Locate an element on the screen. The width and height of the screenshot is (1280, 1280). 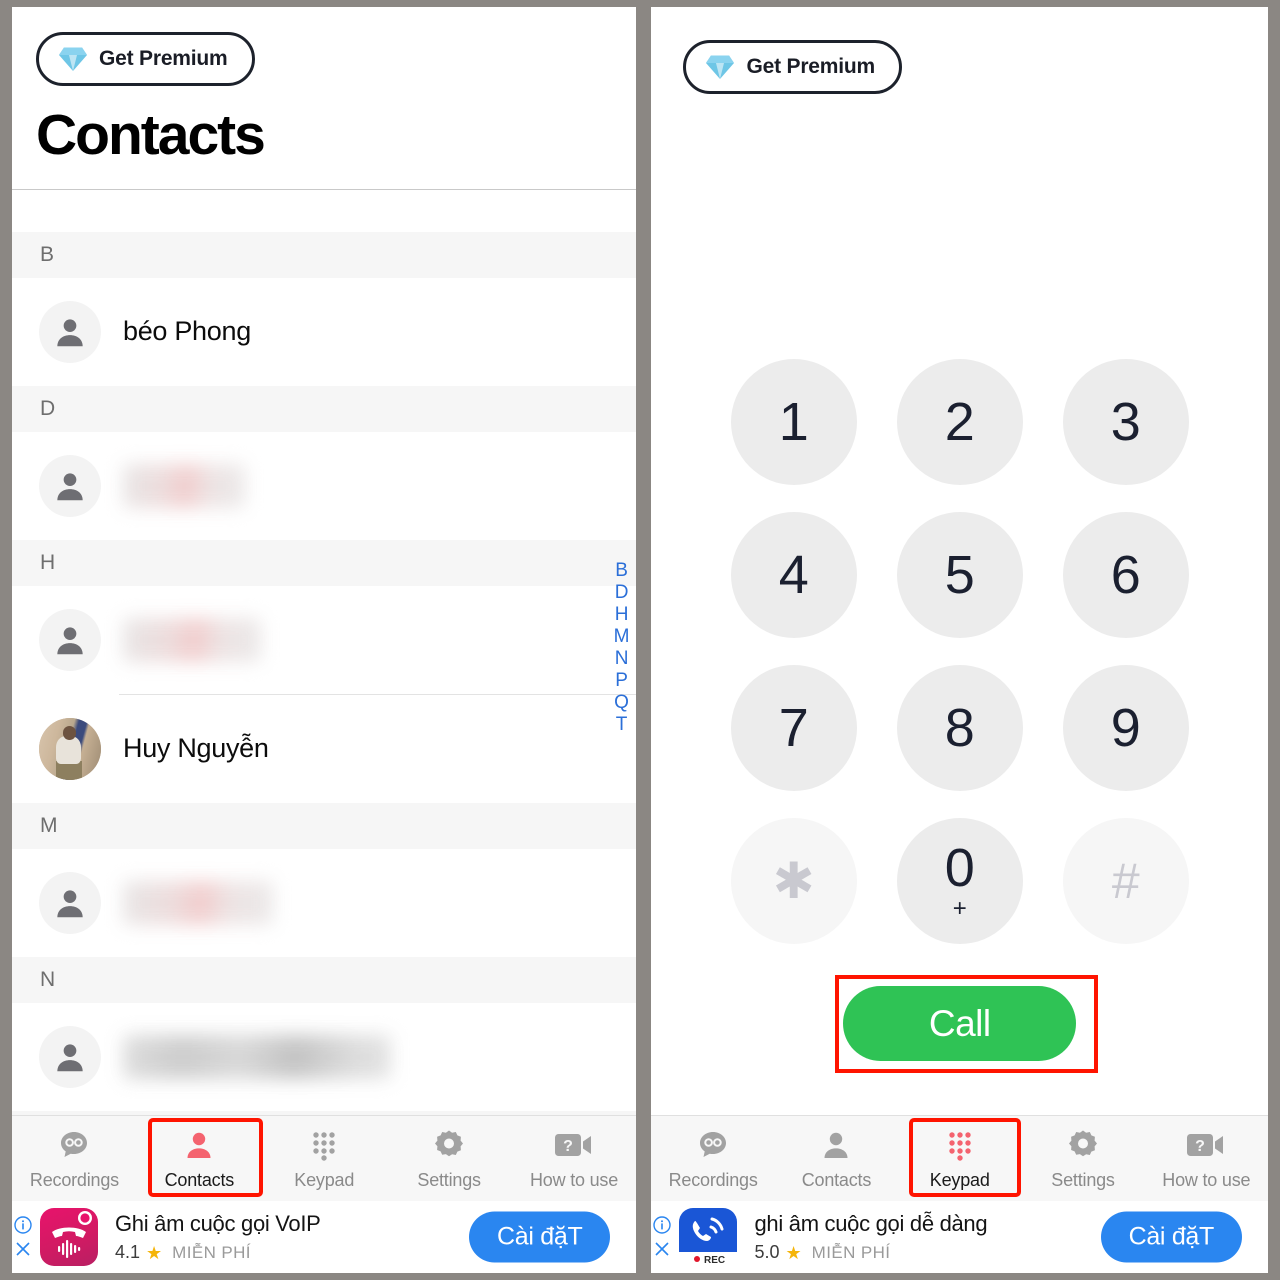
alpha-index-letter: H is located at coordinates (622, 614).